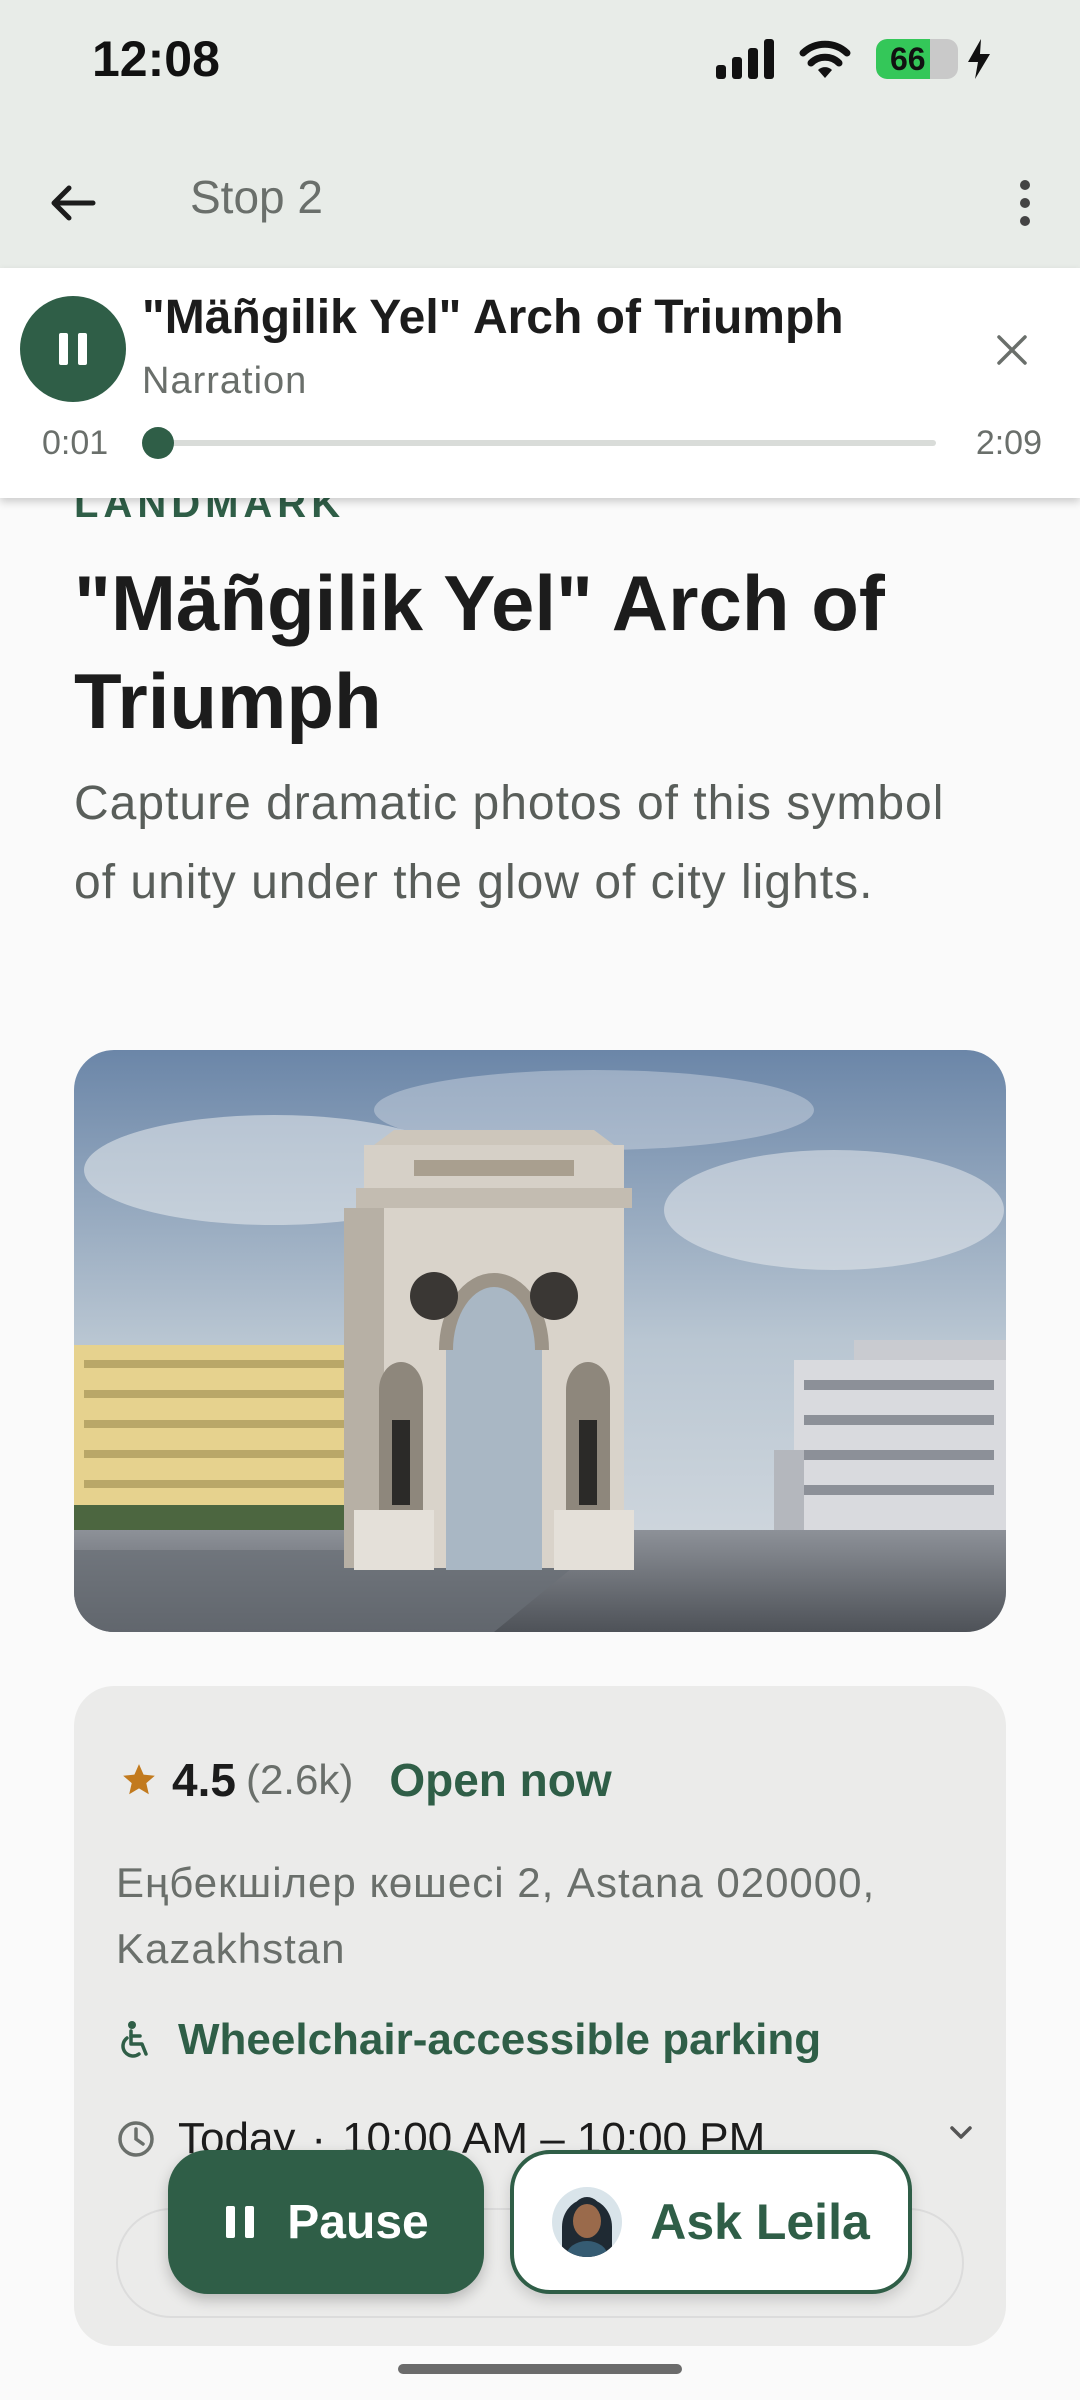 This screenshot has width=1080, height=2400. I want to click on battery-icon: 66, so click(917, 59).